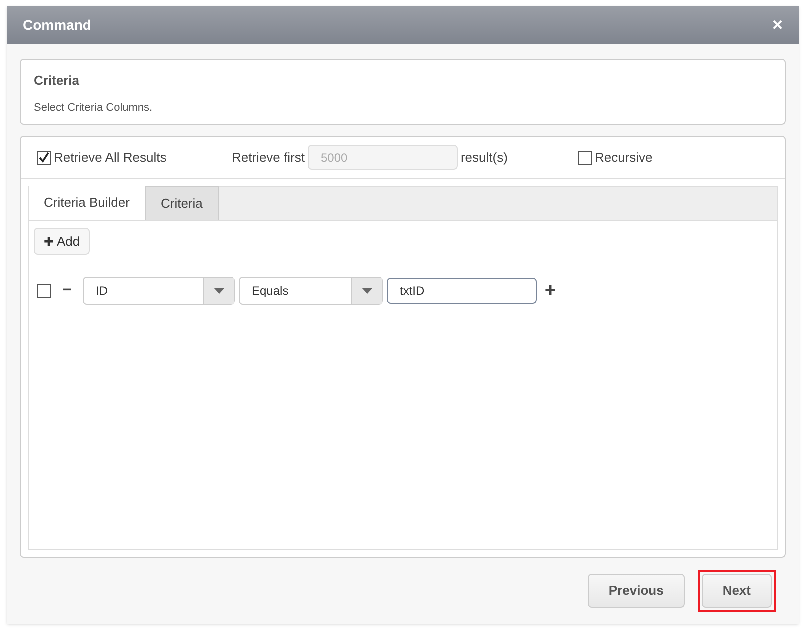  Describe the element at coordinates (62, 241) in the screenshot. I see `add-button: ✚ Add` at that location.